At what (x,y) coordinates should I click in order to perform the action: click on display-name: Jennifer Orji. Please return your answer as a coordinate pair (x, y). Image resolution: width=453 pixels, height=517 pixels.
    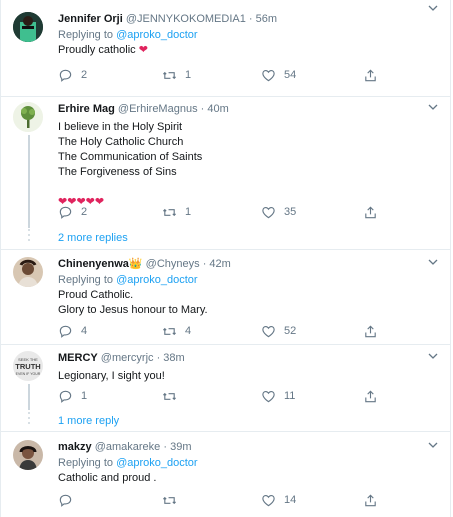
    Looking at the image, I should click on (90, 19).